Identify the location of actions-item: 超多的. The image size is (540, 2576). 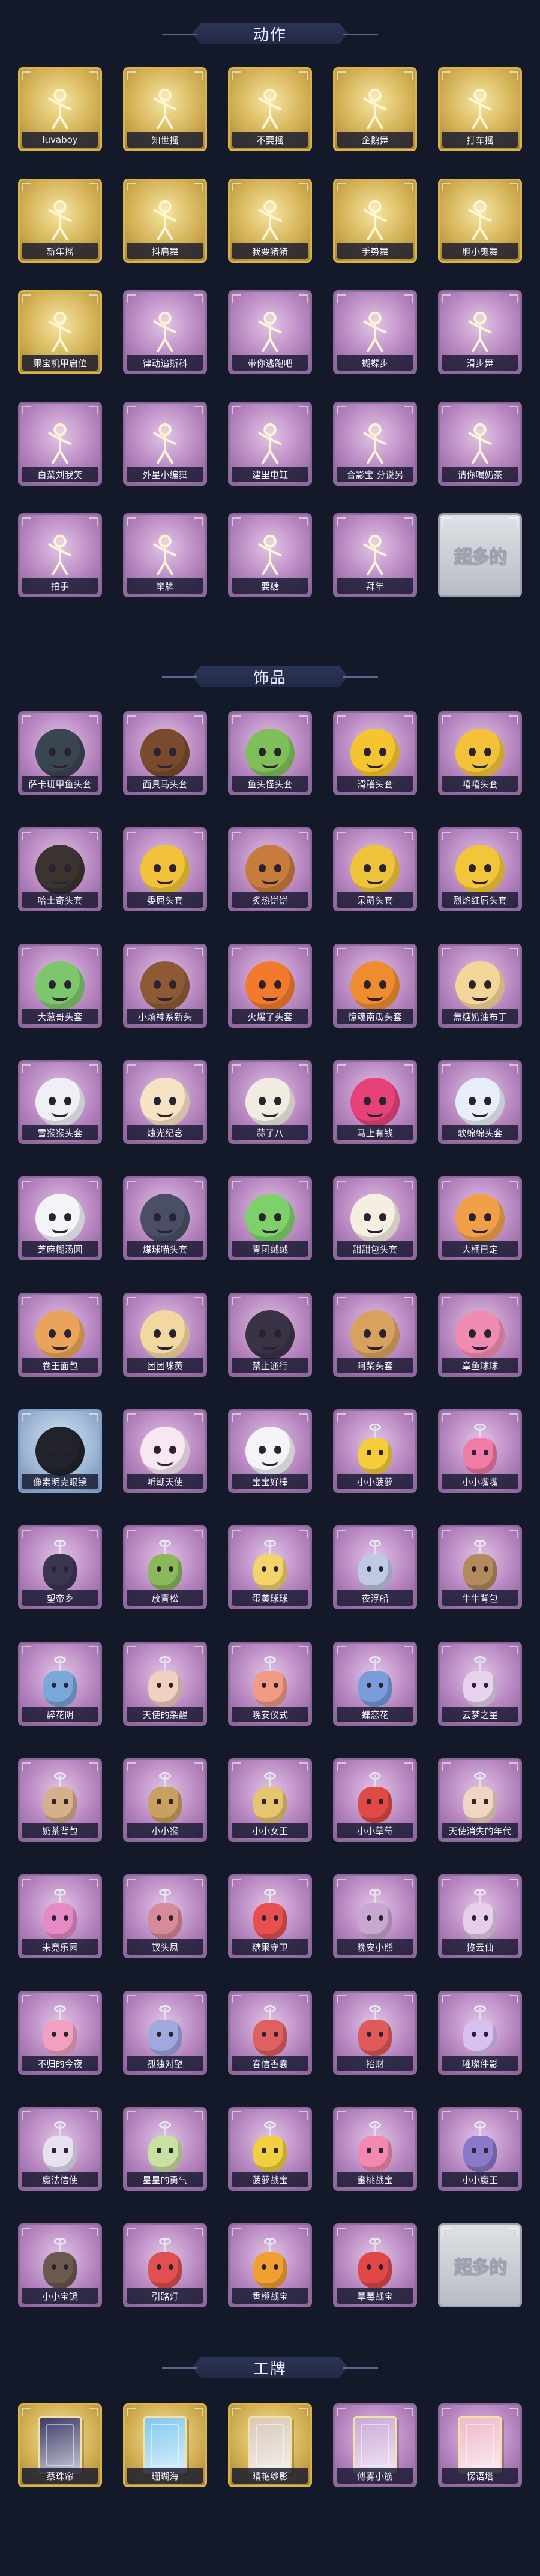
(480, 555).